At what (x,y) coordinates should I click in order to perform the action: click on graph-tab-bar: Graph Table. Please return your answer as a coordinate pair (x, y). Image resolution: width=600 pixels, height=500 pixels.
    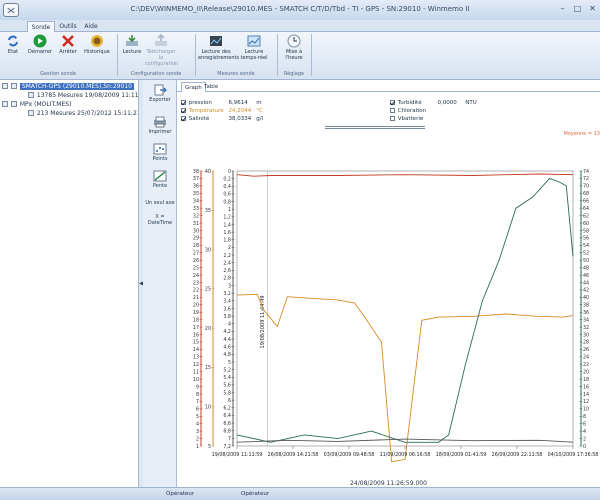
    Looking at the image, I should click on (388, 87).